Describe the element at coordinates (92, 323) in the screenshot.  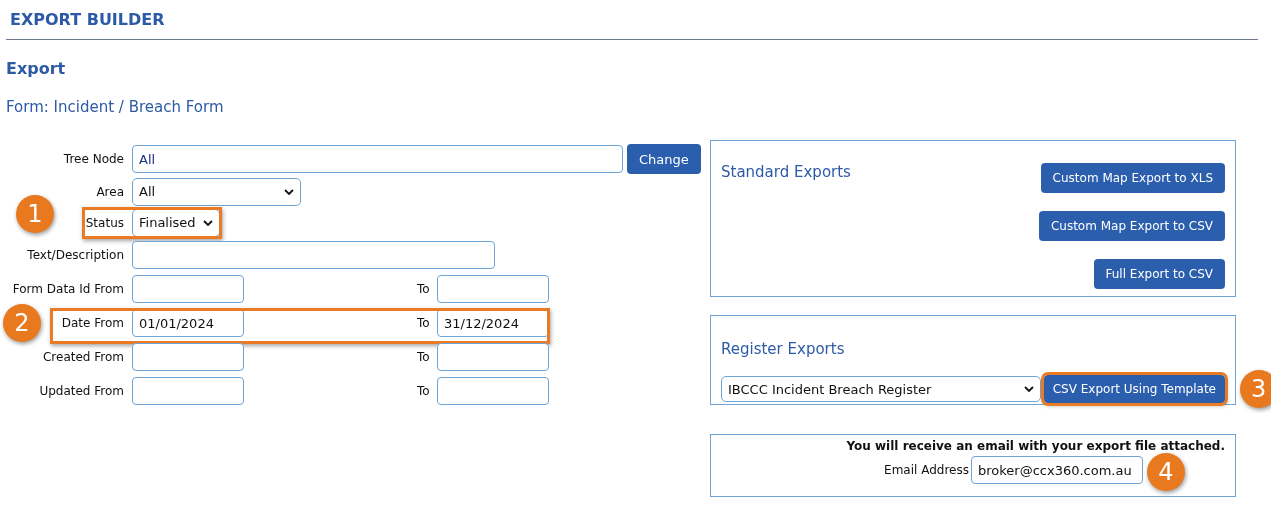
I see `field-label: Date From` at that location.